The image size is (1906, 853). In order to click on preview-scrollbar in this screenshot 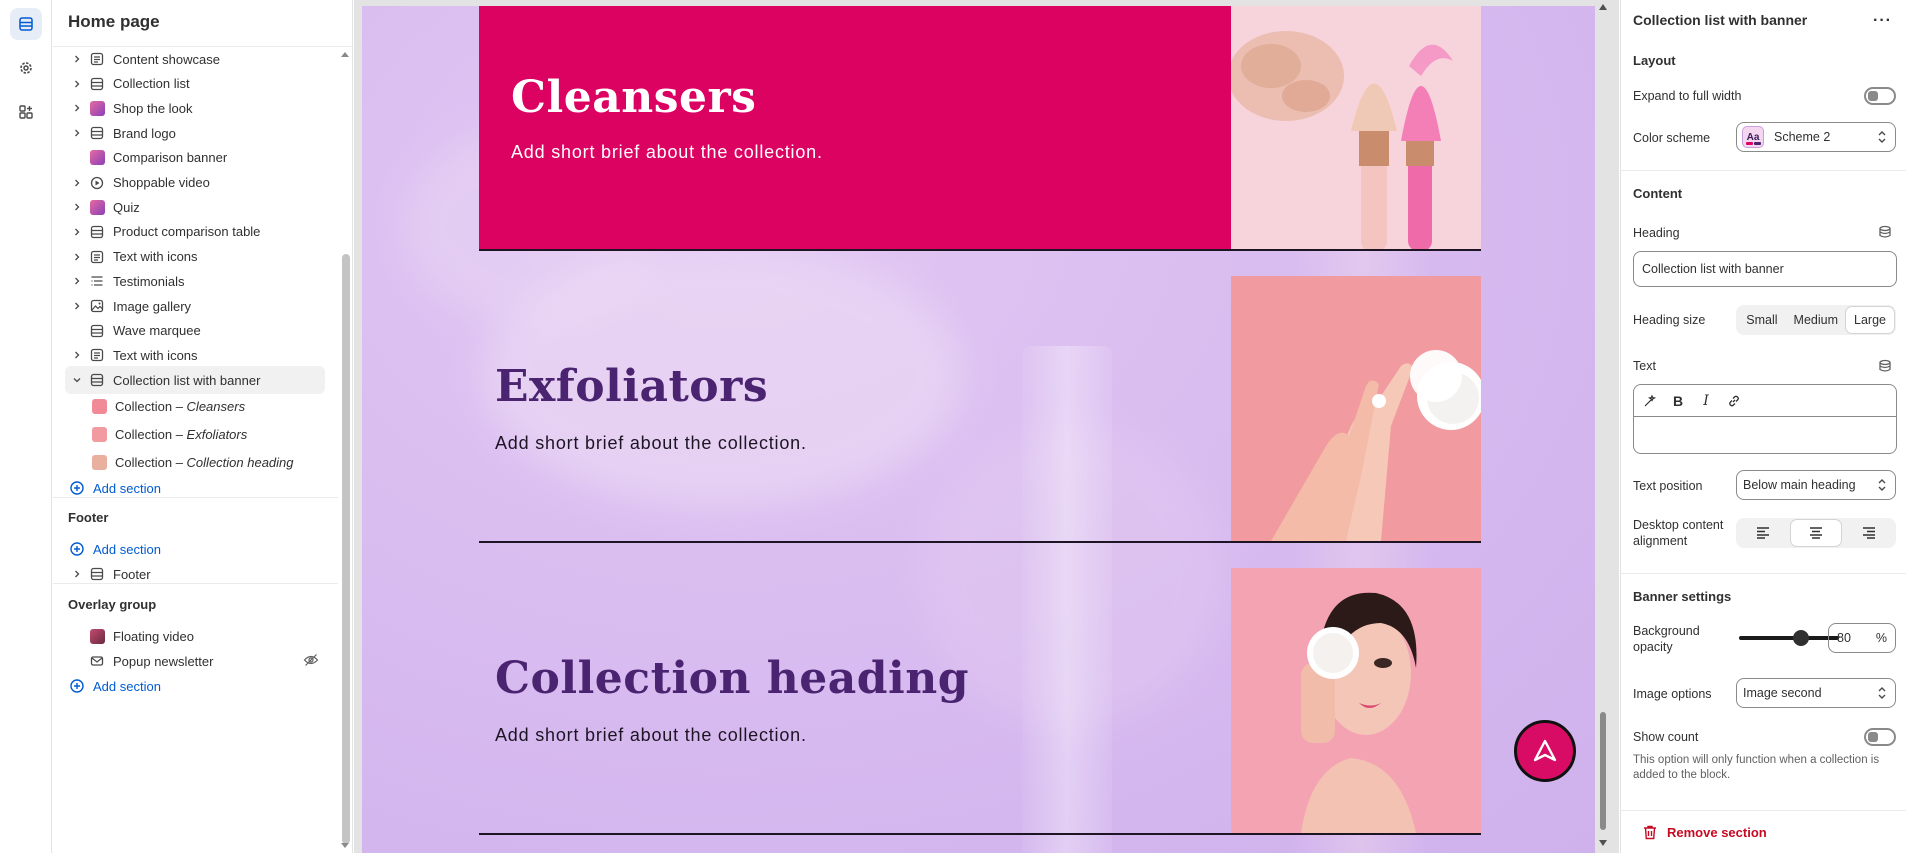, I will do `click(1603, 426)`.